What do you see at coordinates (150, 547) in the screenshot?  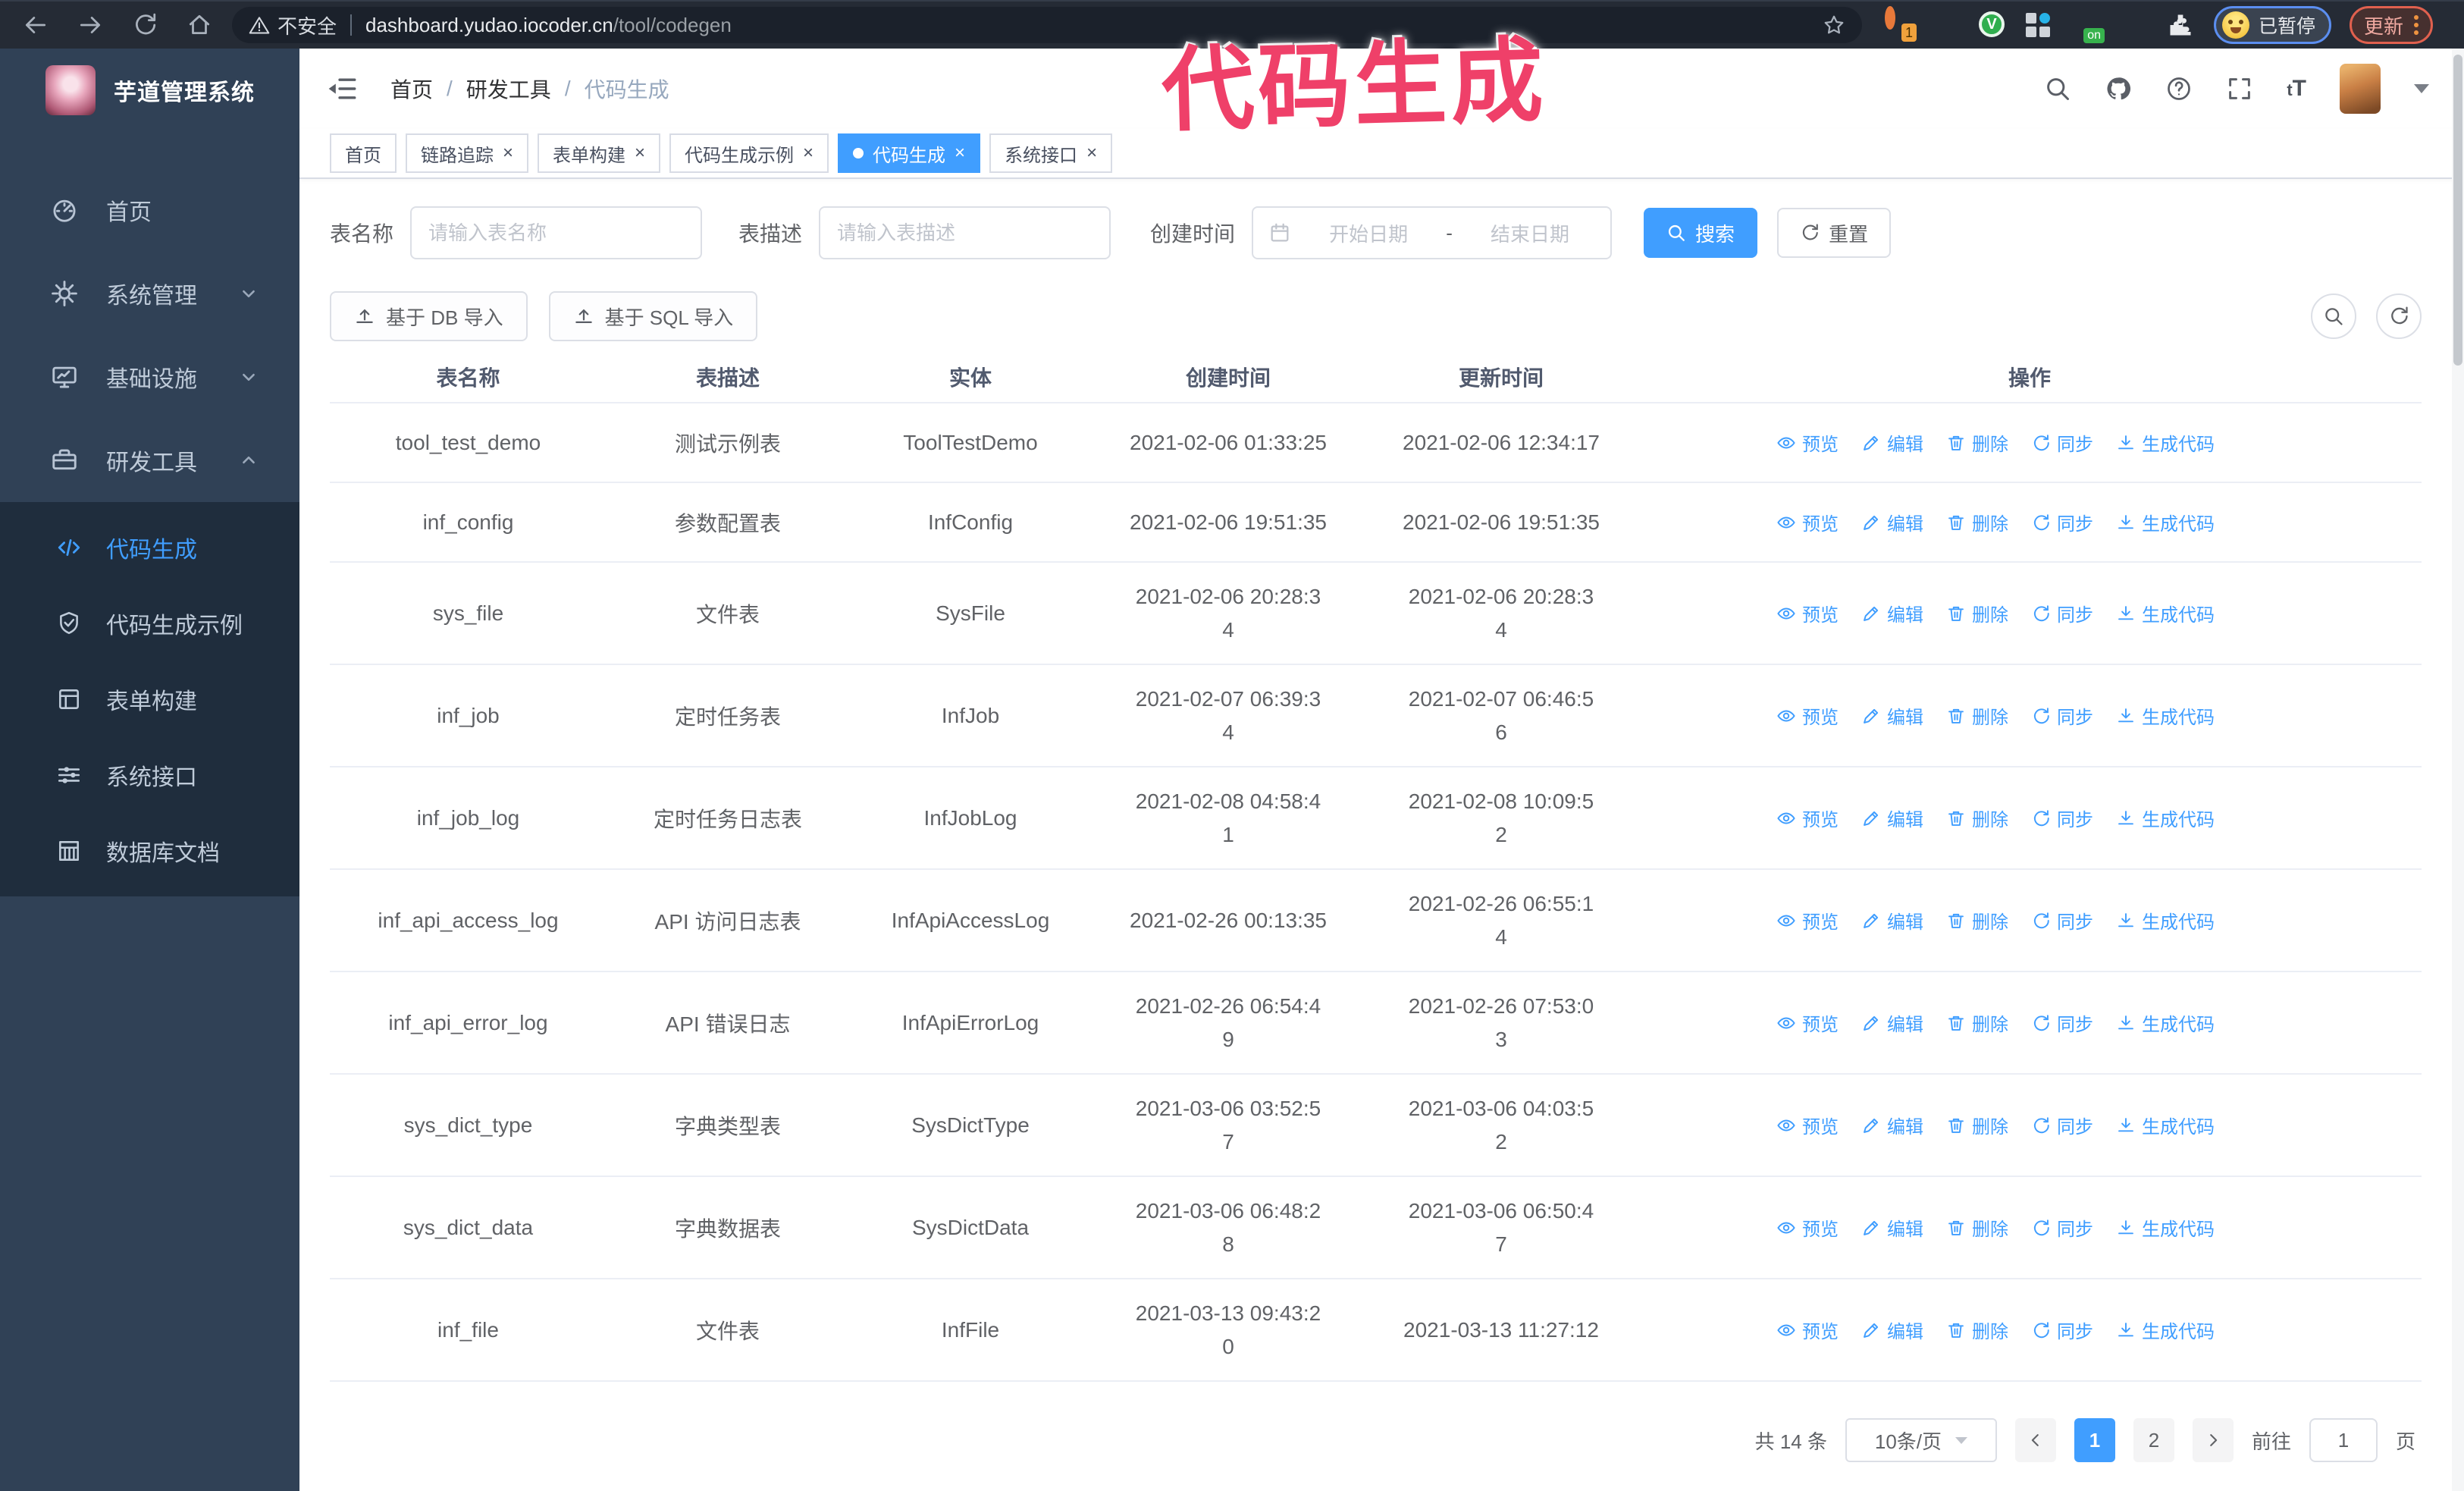 I see `sidebar-item-codegen: 代码生成` at bounding box center [150, 547].